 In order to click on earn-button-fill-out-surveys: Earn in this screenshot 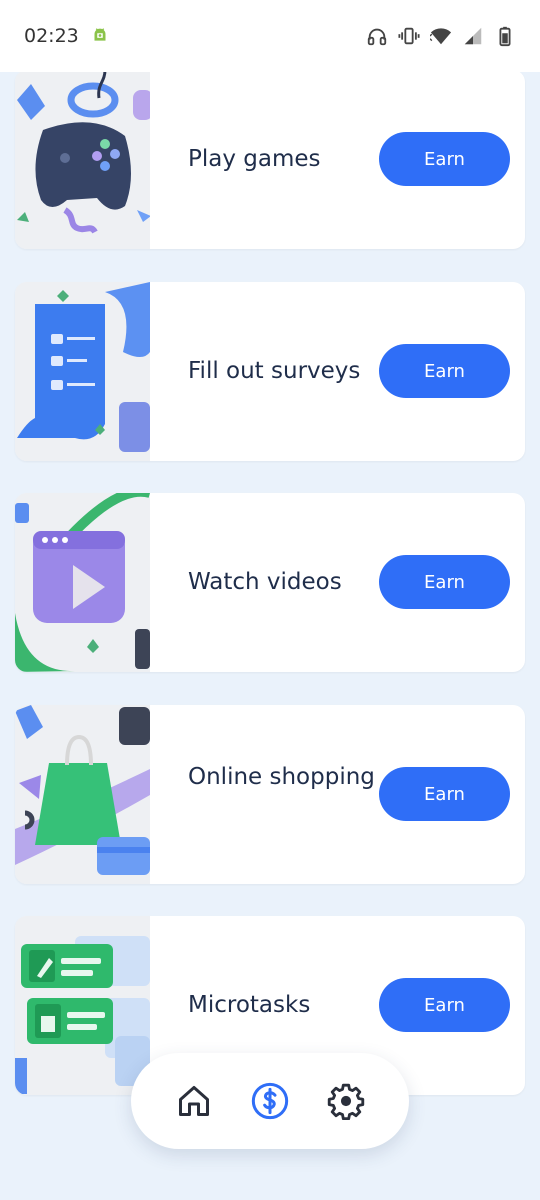, I will do `click(444, 371)`.